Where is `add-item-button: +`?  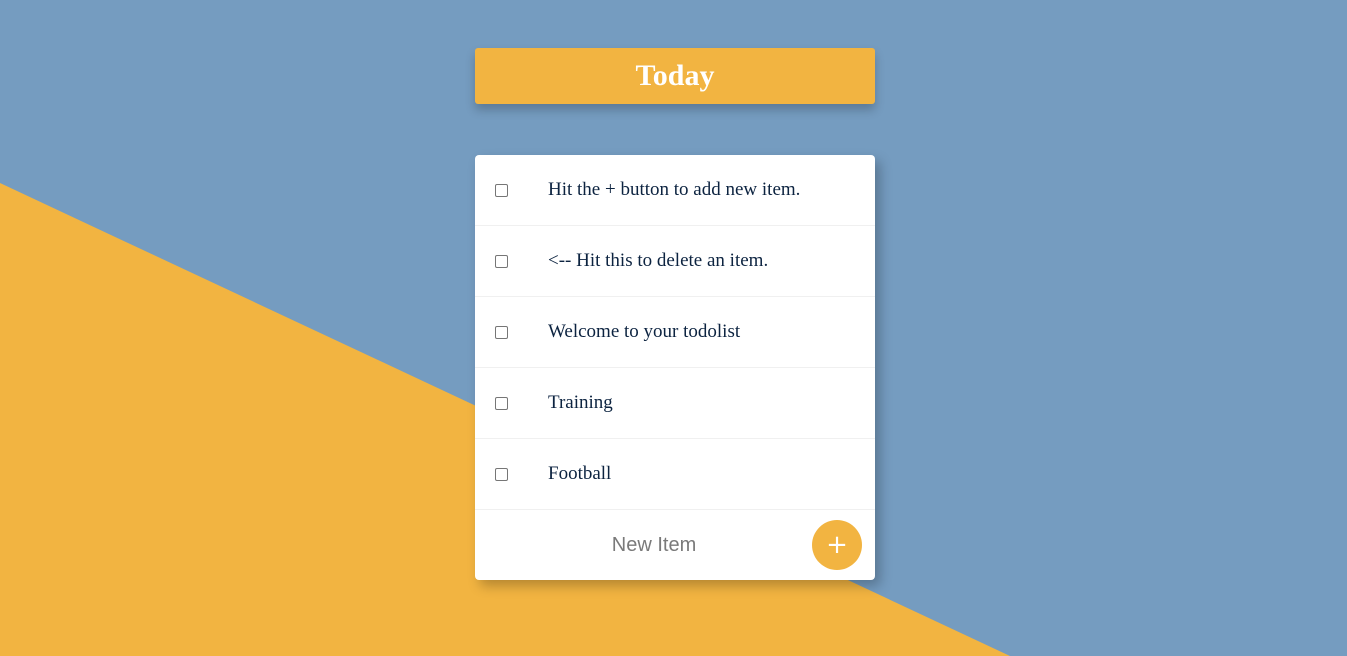 add-item-button: + is located at coordinates (837, 545).